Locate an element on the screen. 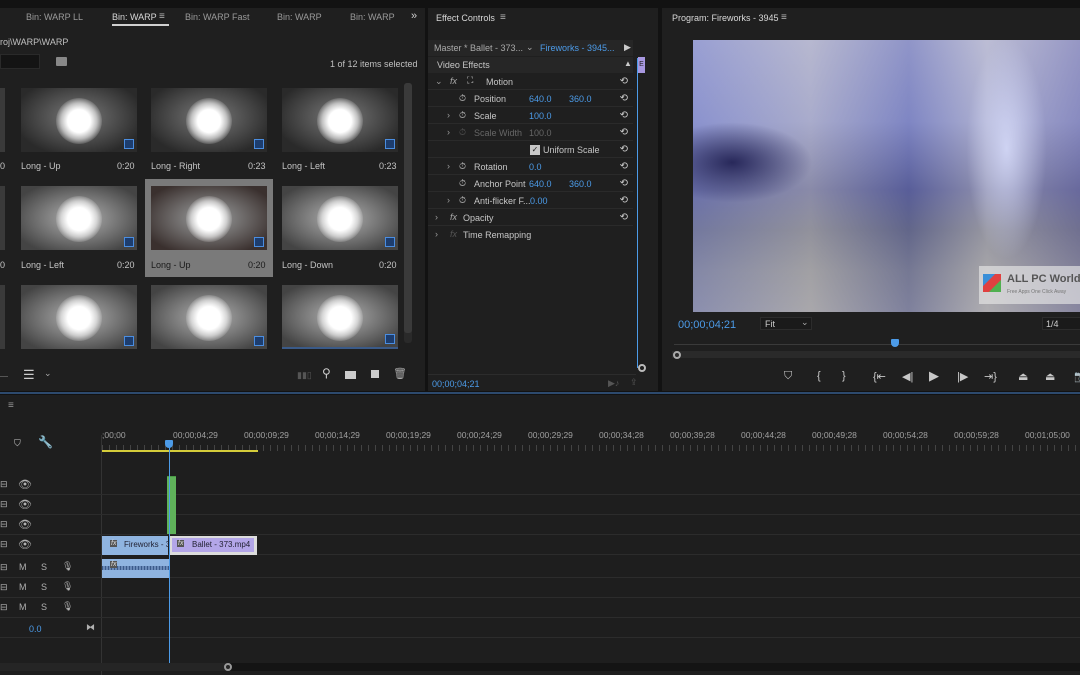 This screenshot has width=1080, height=675. playhead is located at coordinates (895, 343).